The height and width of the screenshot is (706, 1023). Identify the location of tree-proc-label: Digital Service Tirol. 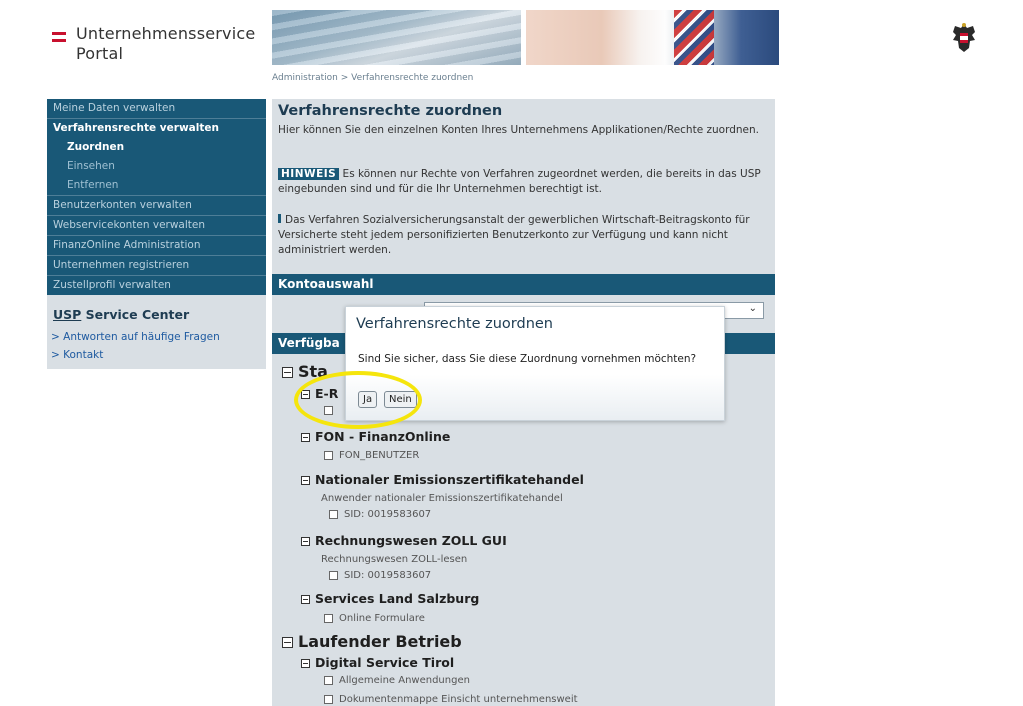
(385, 662).